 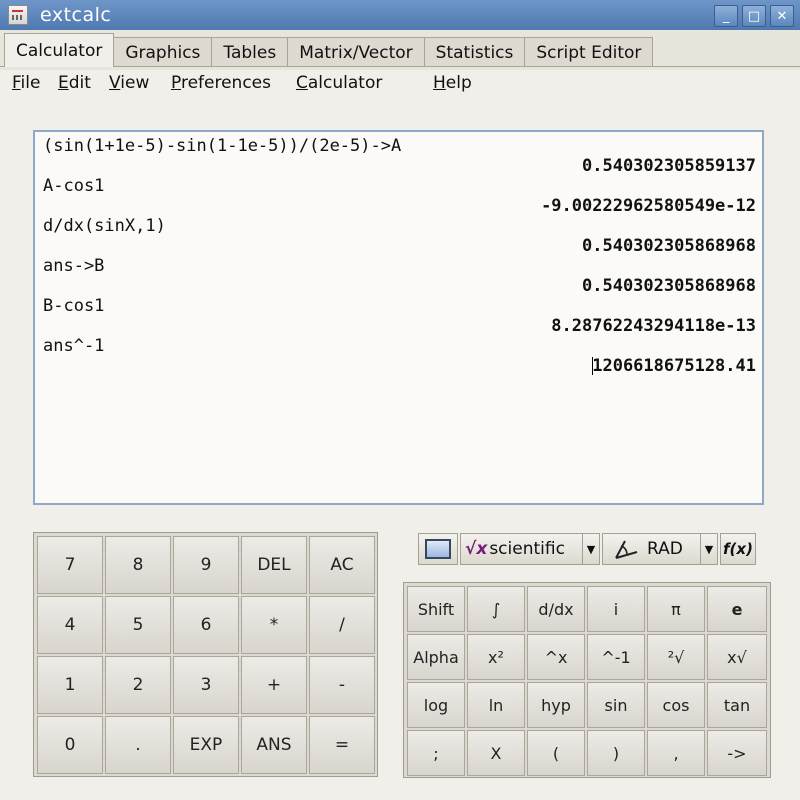 What do you see at coordinates (676, 753) in the screenshot?
I see `key-comma: ,` at bounding box center [676, 753].